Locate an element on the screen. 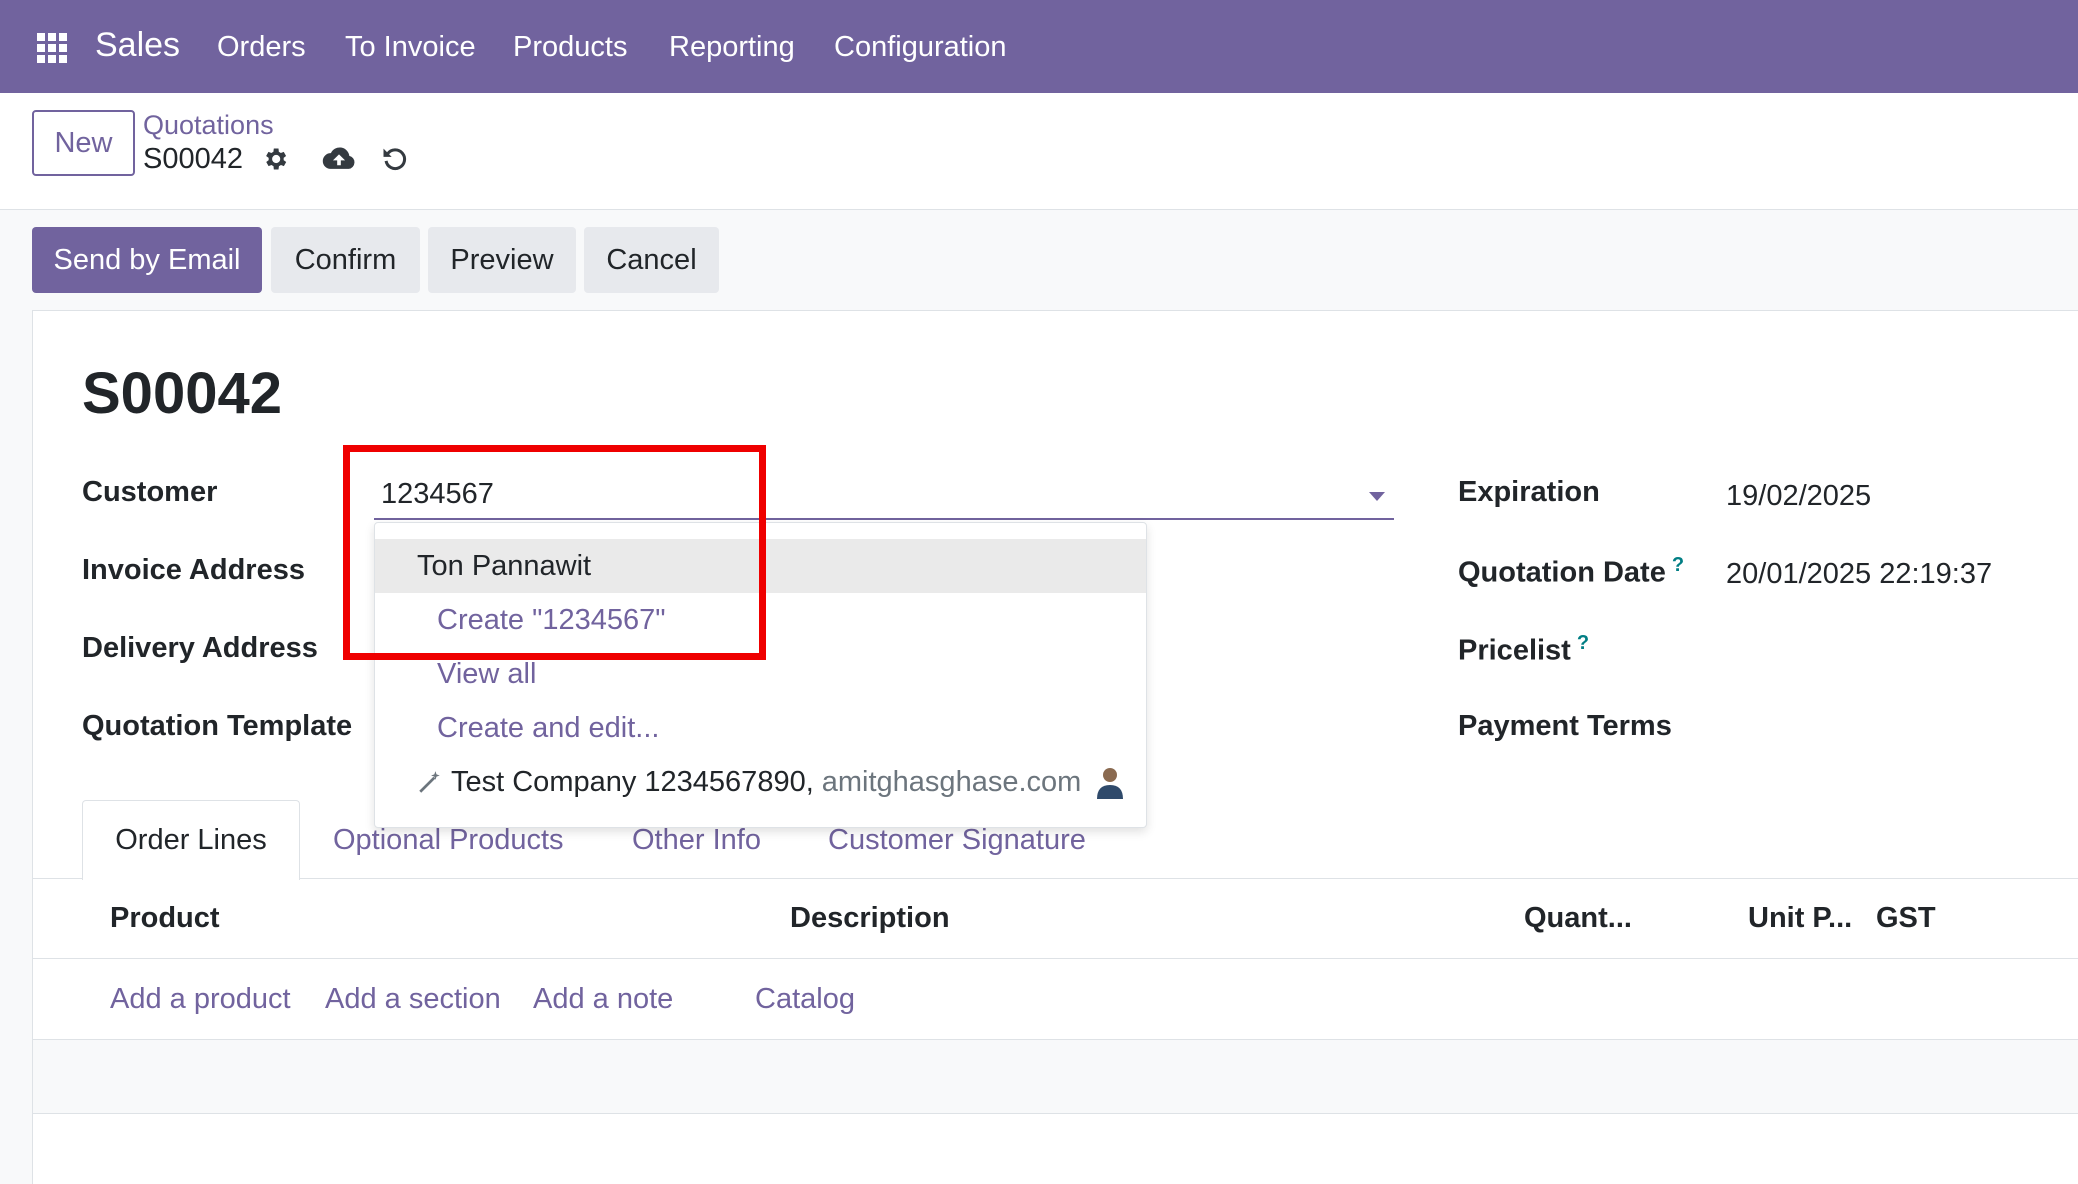 The height and width of the screenshot is (1184, 2078). dropdown-option-ton-pannawit: Ton Pannawit is located at coordinates (760, 566).